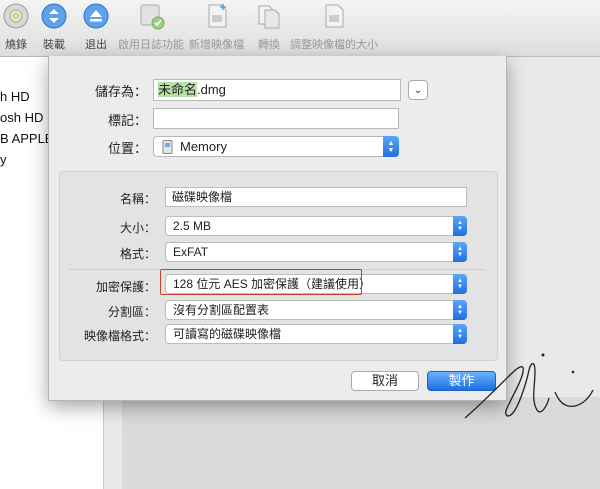 The height and width of the screenshot is (489, 600). What do you see at coordinates (125, 287) in the screenshot?
I see `encryption-label: 加密保護：` at bounding box center [125, 287].